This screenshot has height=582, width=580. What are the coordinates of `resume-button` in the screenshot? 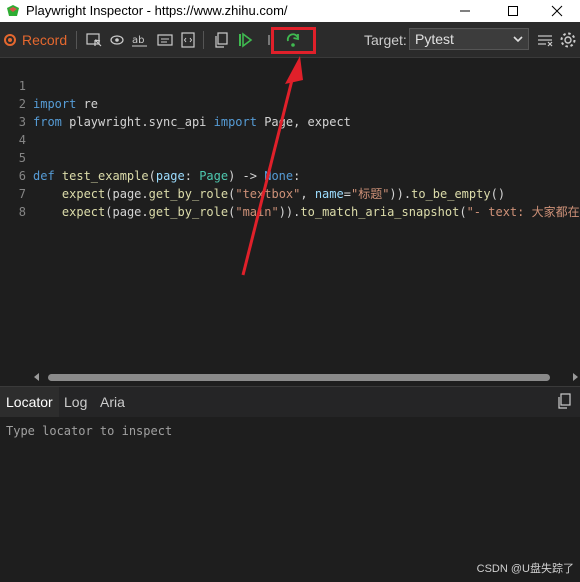 It's located at (245, 40).